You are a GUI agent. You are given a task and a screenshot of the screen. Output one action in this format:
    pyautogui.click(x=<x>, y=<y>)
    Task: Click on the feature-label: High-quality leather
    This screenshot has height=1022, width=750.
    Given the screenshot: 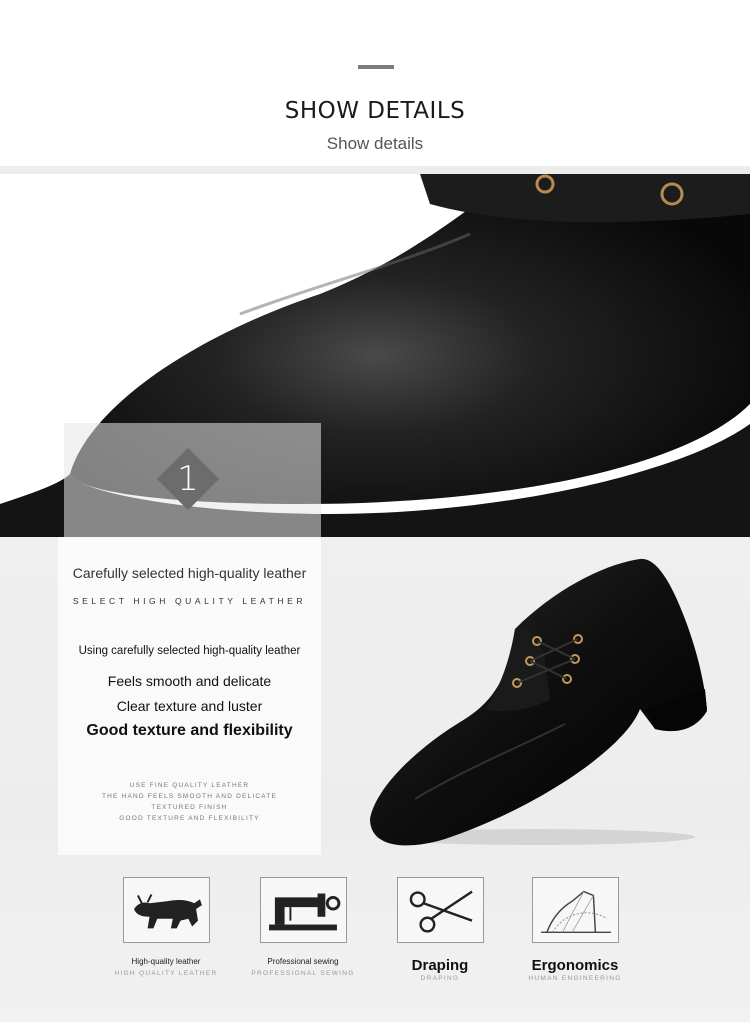 What is the action you would take?
    pyautogui.click(x=166, y=961)
    